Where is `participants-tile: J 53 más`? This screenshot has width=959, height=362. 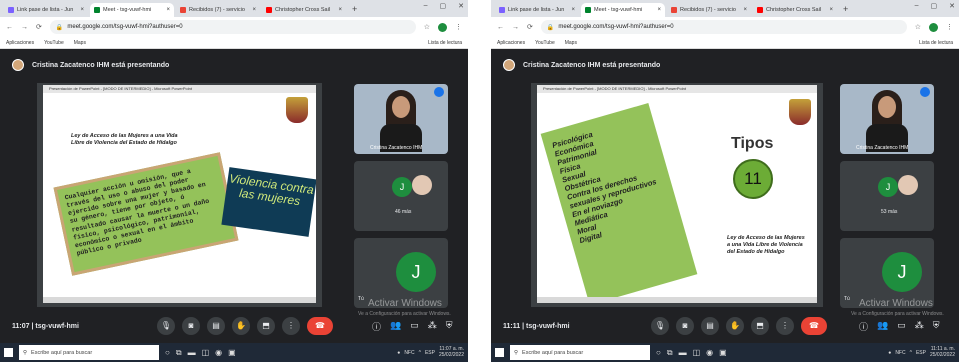
participants-tile: J 53 más is located at coordinates (887, 196).